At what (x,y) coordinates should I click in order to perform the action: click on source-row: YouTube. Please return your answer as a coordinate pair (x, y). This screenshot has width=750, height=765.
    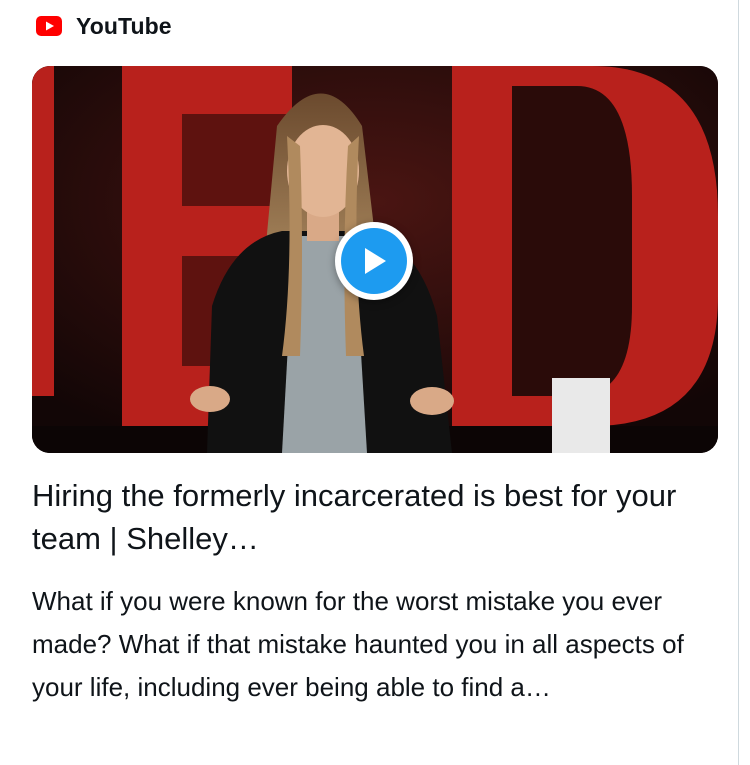
    Looking at the image, I should click on (104, 26).